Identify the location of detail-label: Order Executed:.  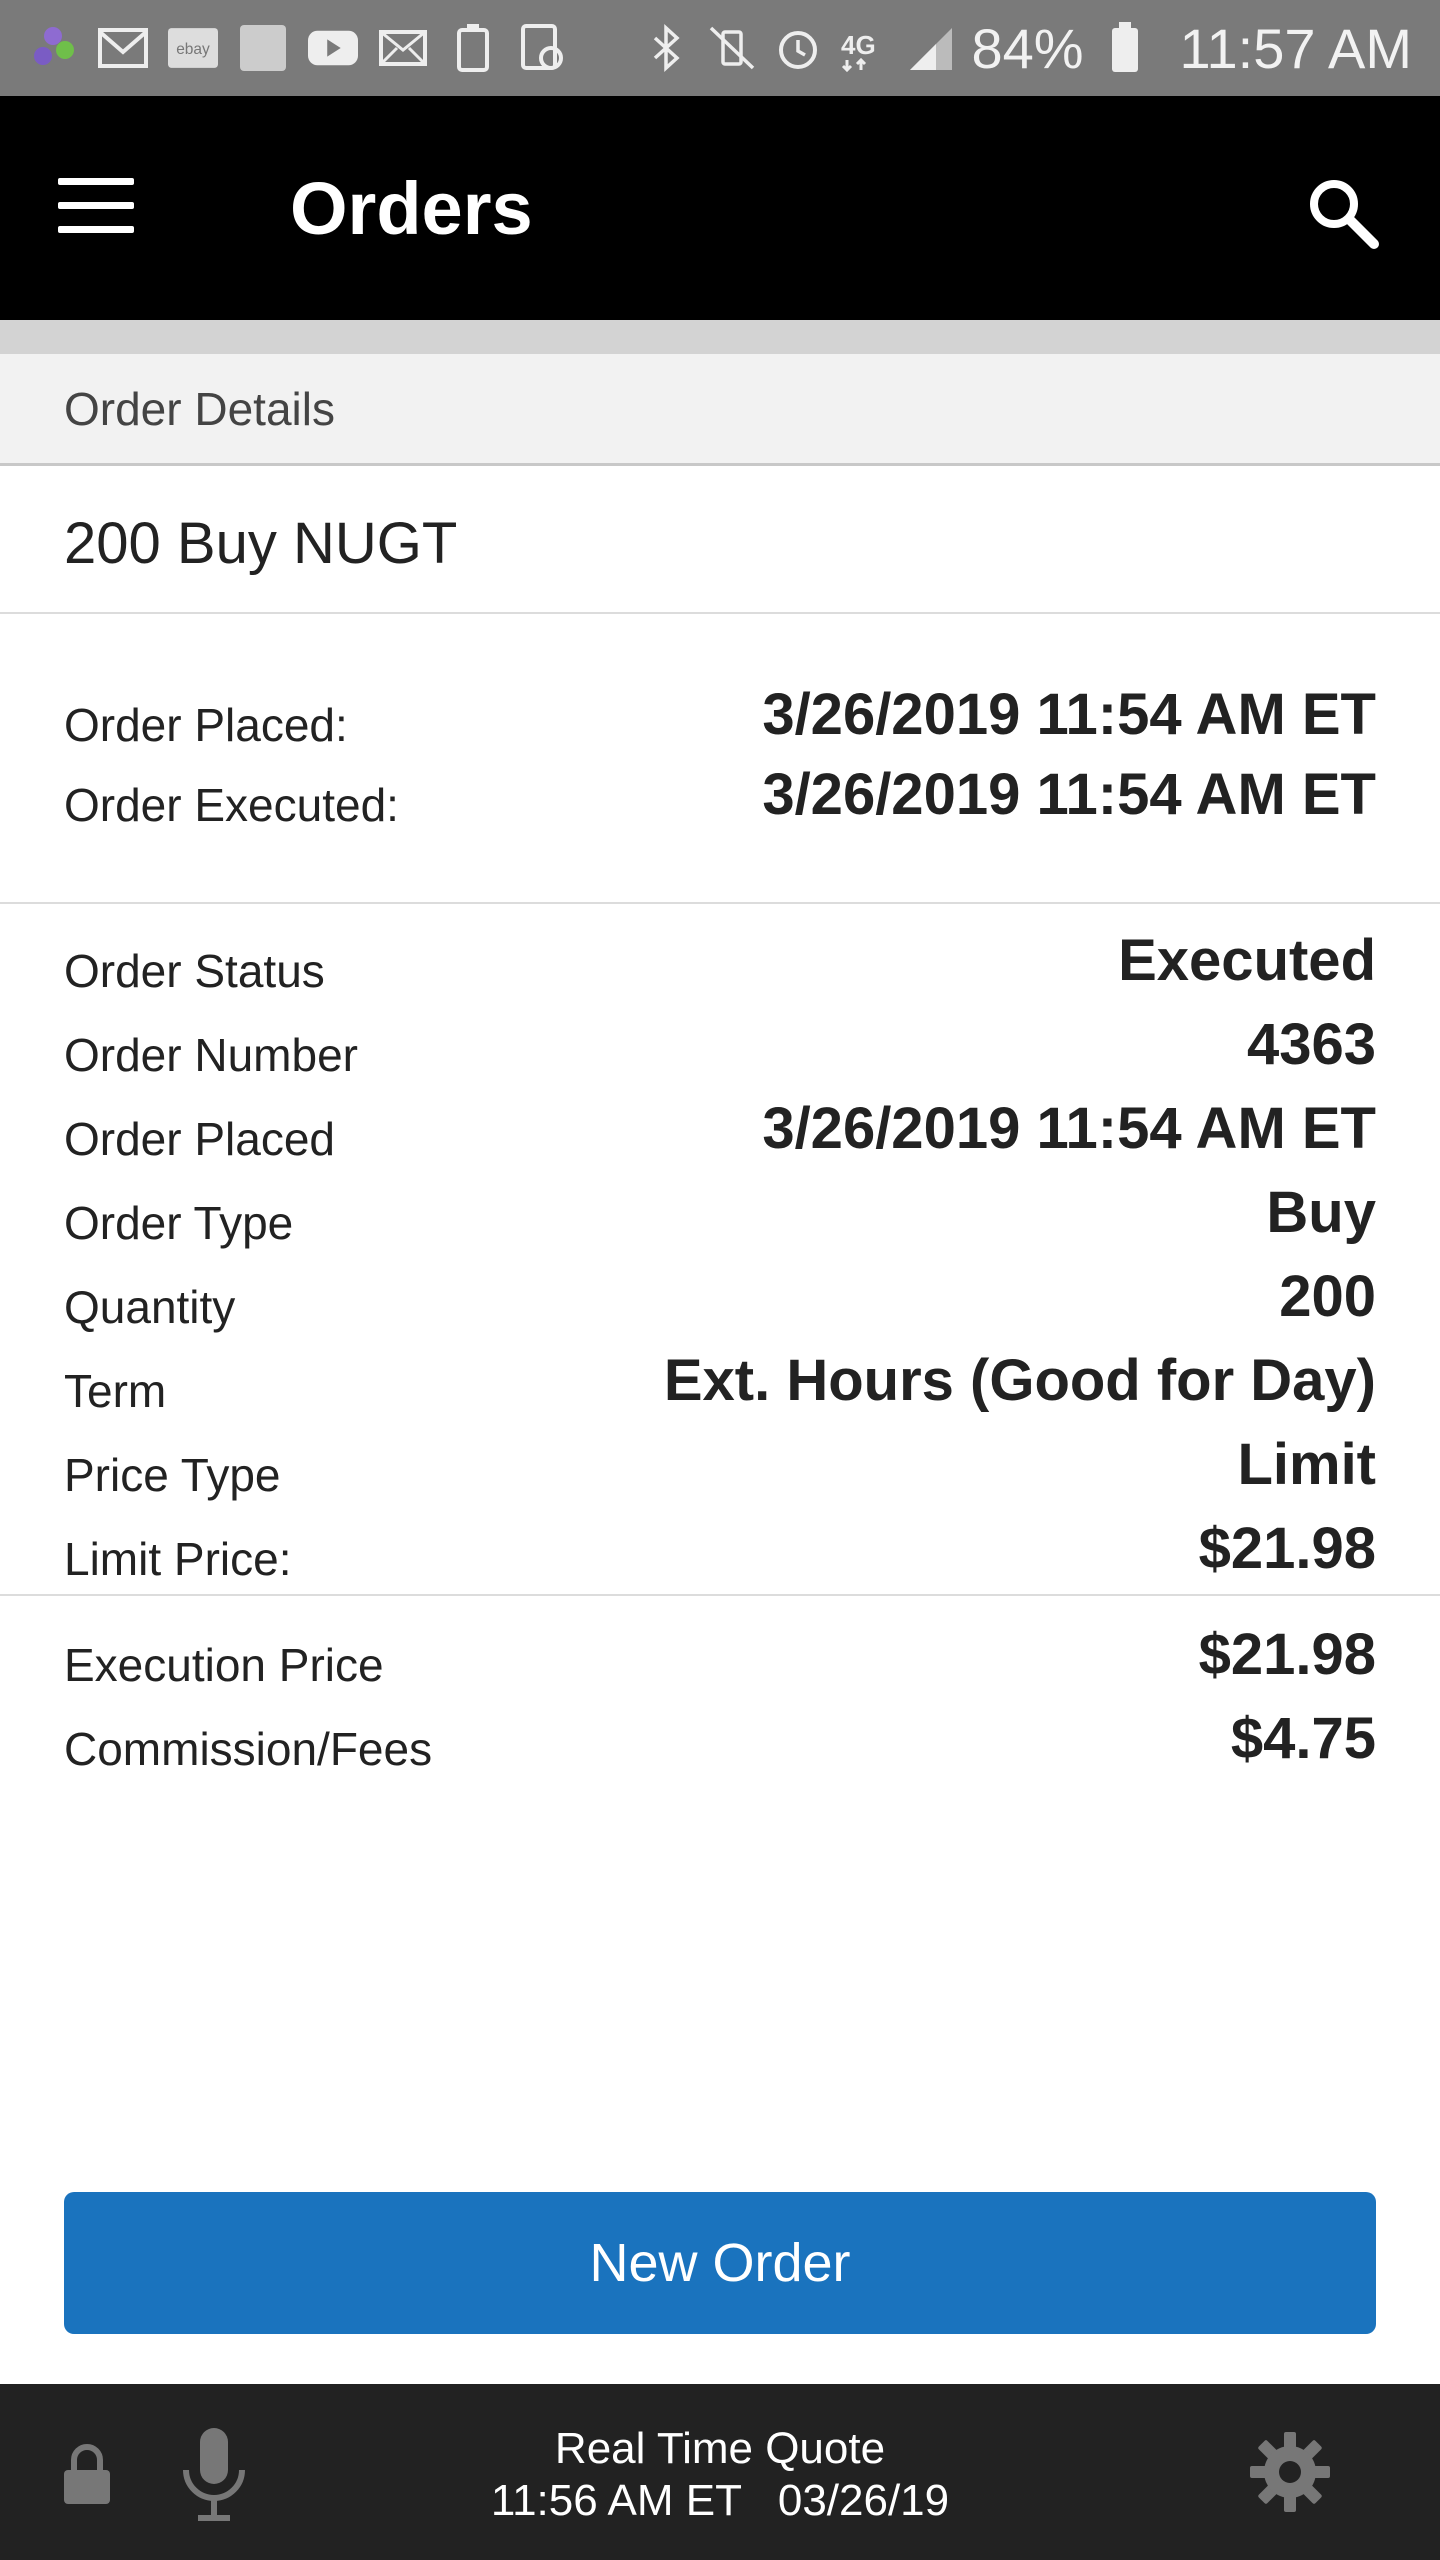
(231, 805).